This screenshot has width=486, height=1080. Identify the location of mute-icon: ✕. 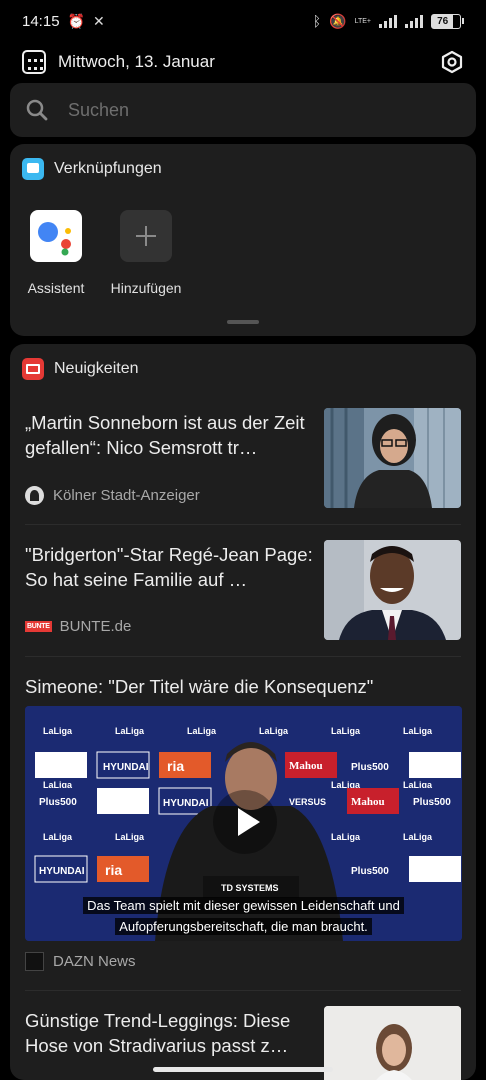
(98, 20).